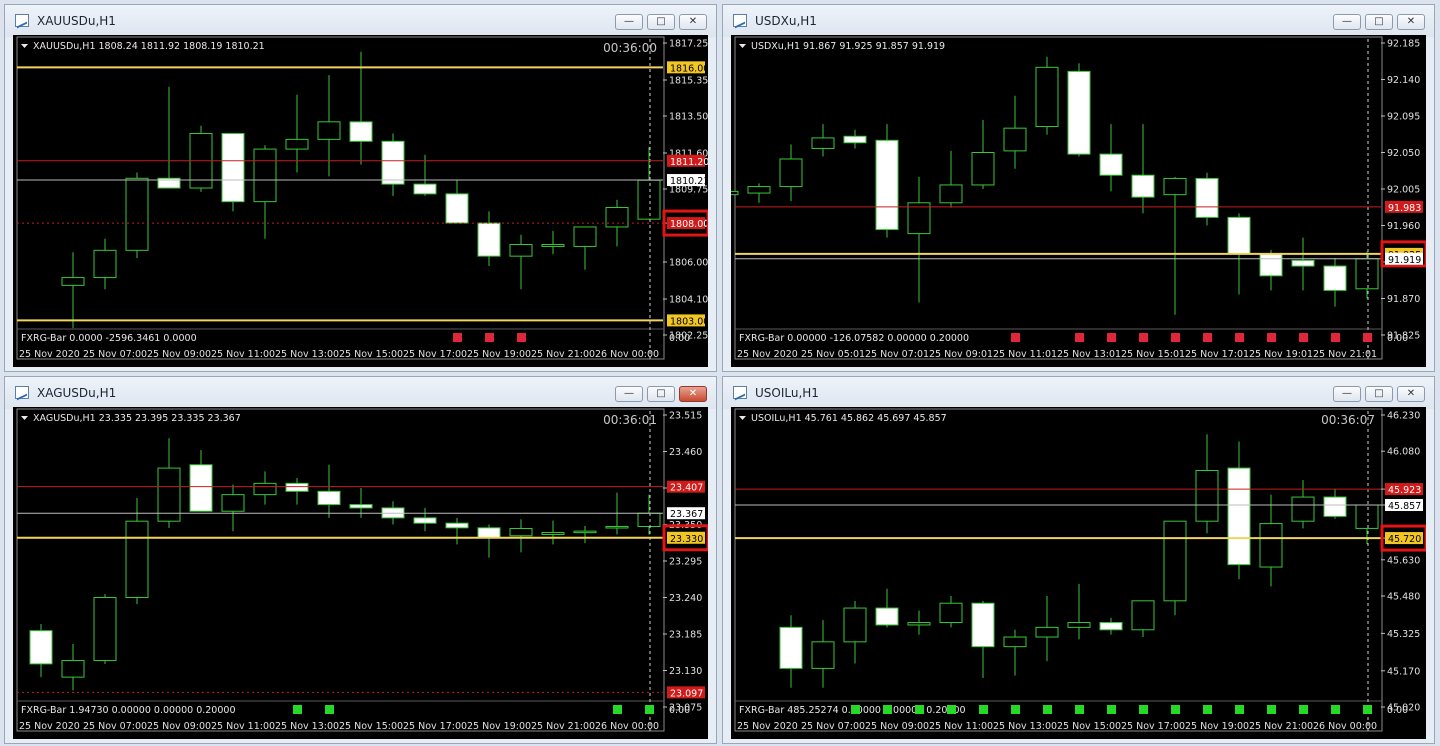 The height and width of the screenshot is (746, 1440). What do you see at coordinates (360, 393) in the screenshot?
I see `window-titlebar: XAGUSDu,H1 — □ ✕` at bounding box center [360, 393].